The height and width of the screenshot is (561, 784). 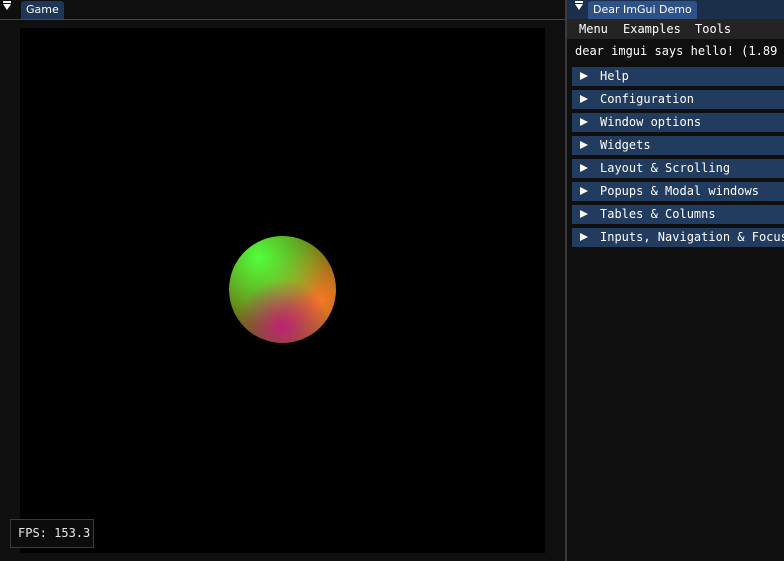 What do you see at coordinates (52, 533) in the screenshot?
I see `fps-overlay: FPS: 153.3` at bounding box center [52, 533].